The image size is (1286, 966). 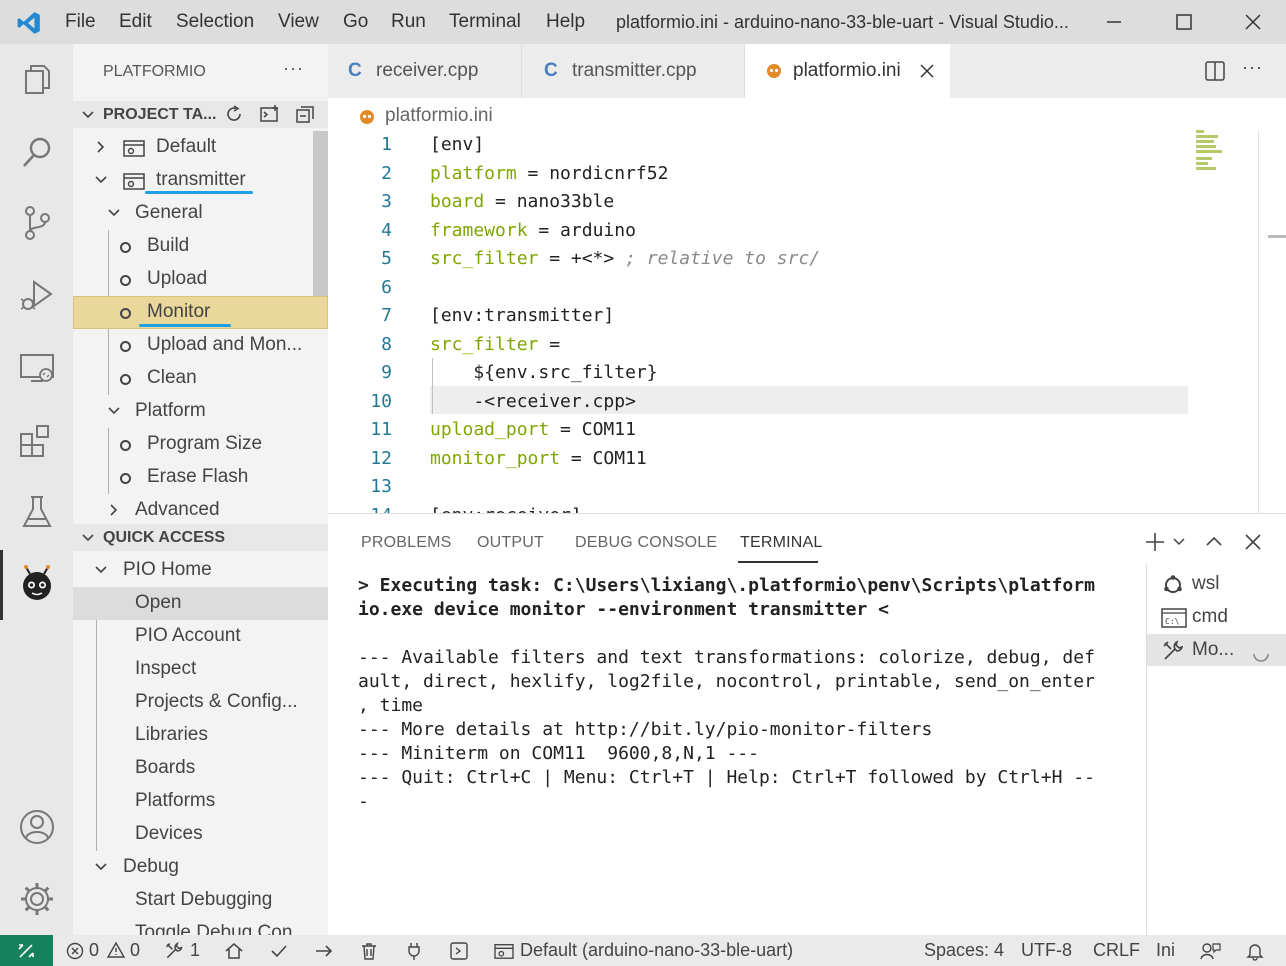 What do you see at coordinates (533, 429) in the screenshot?
I see `code-line: upload_port = COM11` at bounding box center [533, 429].